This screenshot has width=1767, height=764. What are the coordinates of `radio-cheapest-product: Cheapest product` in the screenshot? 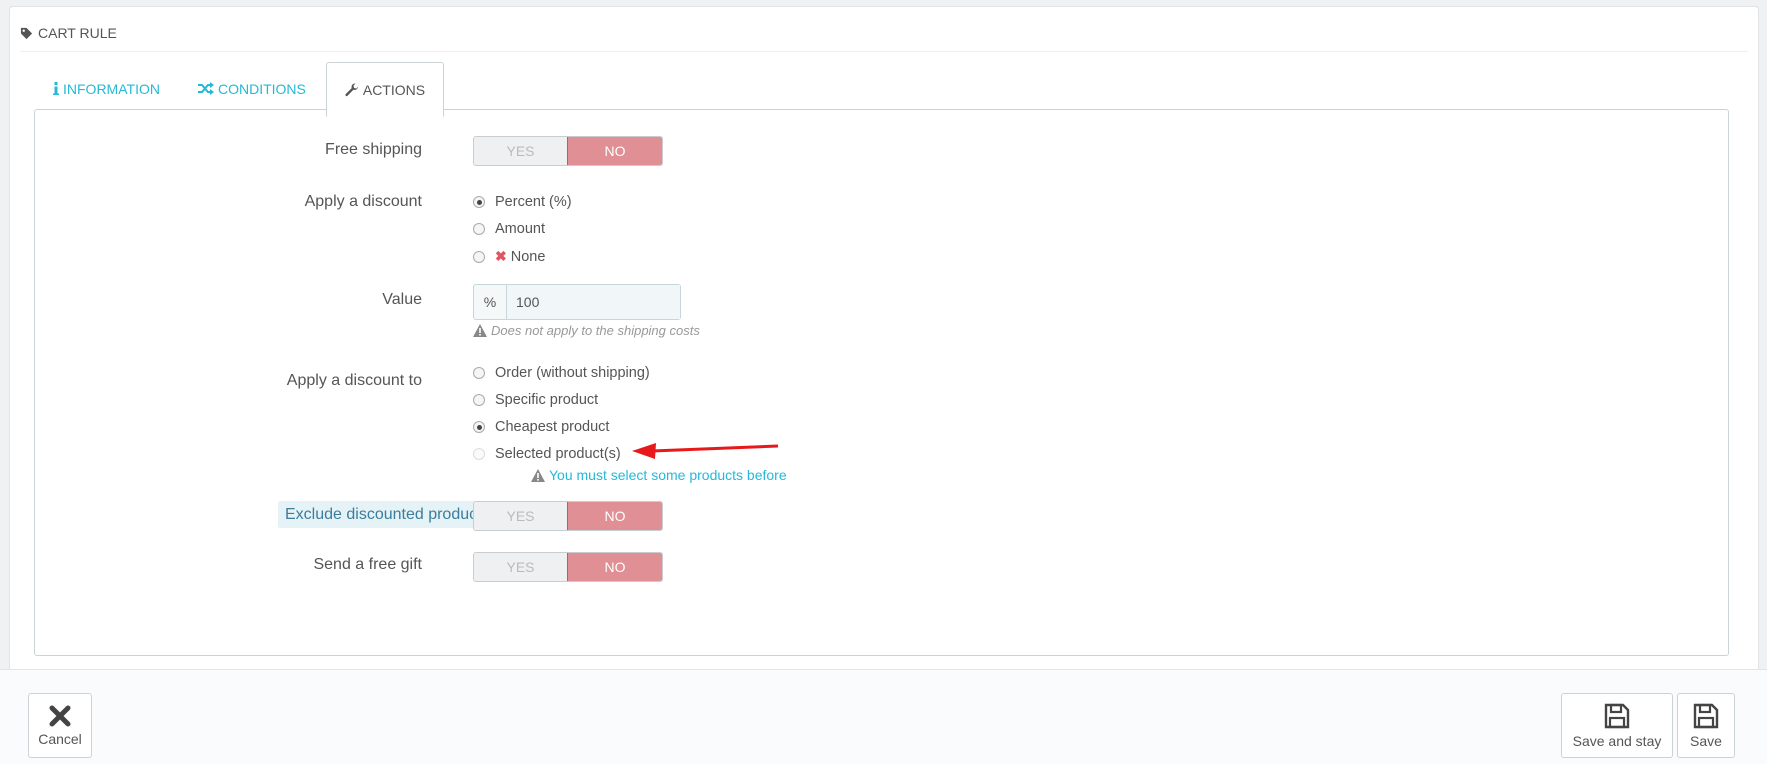 It's located at (541, 427).